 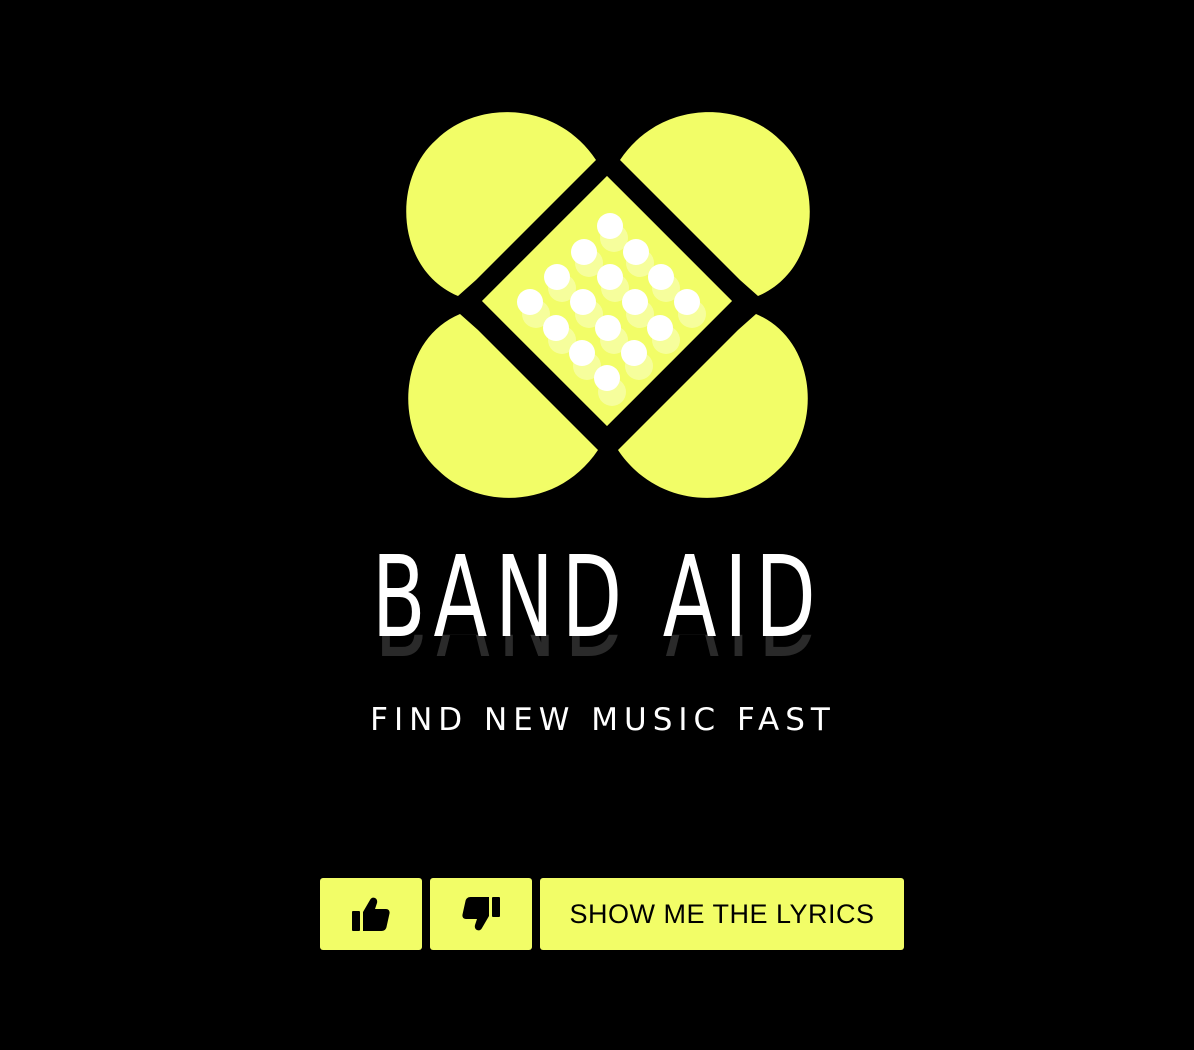 I want to click on thumbs-up-icon, so click(x=371, y=914).